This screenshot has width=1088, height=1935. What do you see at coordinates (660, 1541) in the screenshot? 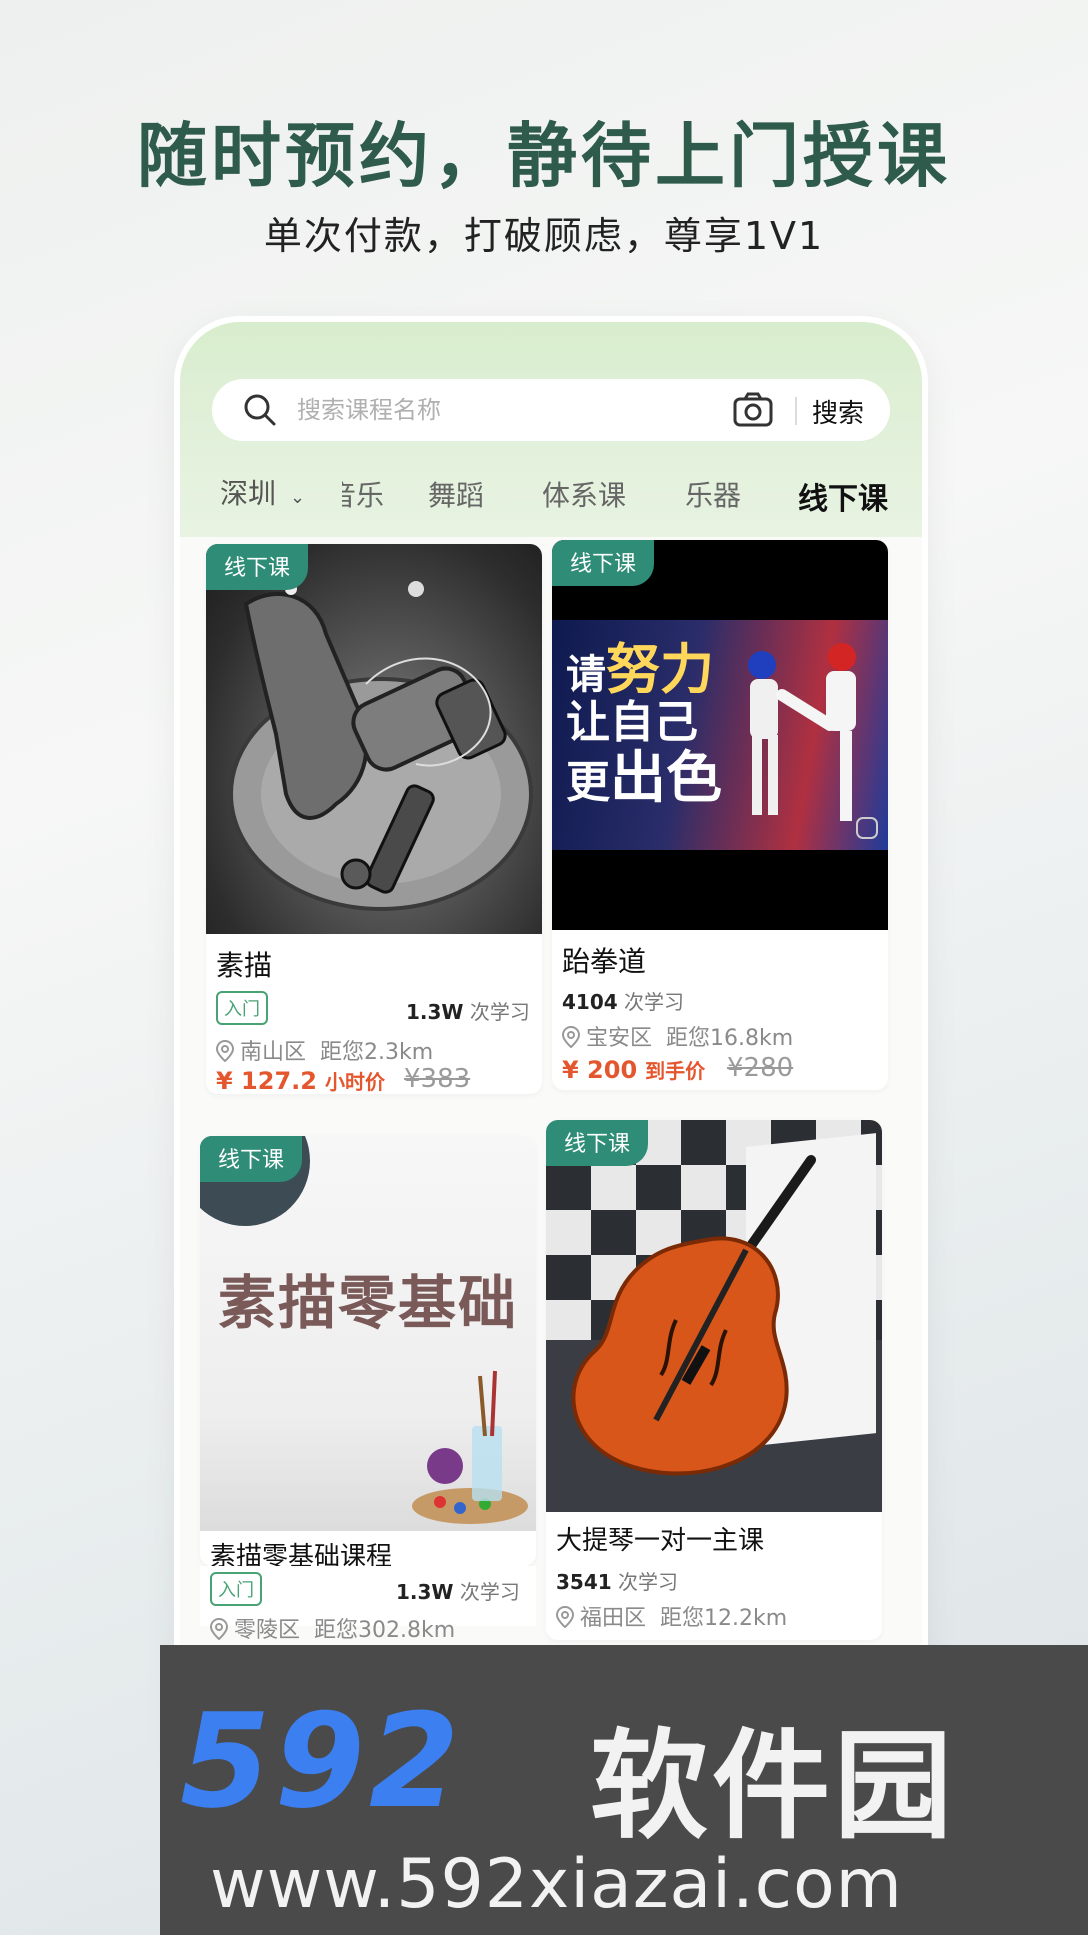
I see `course-title: 大提琴一对一主课` at bounding box center [660, 1541].